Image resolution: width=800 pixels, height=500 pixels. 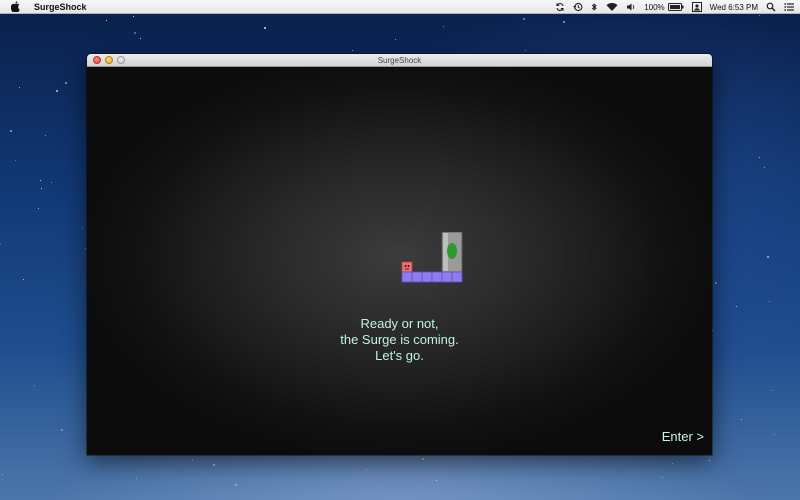 What do you see at coordinates (399, 323) in the screenshot?
I see `story-line: Ready or not,` at bounding box center [399, 323].